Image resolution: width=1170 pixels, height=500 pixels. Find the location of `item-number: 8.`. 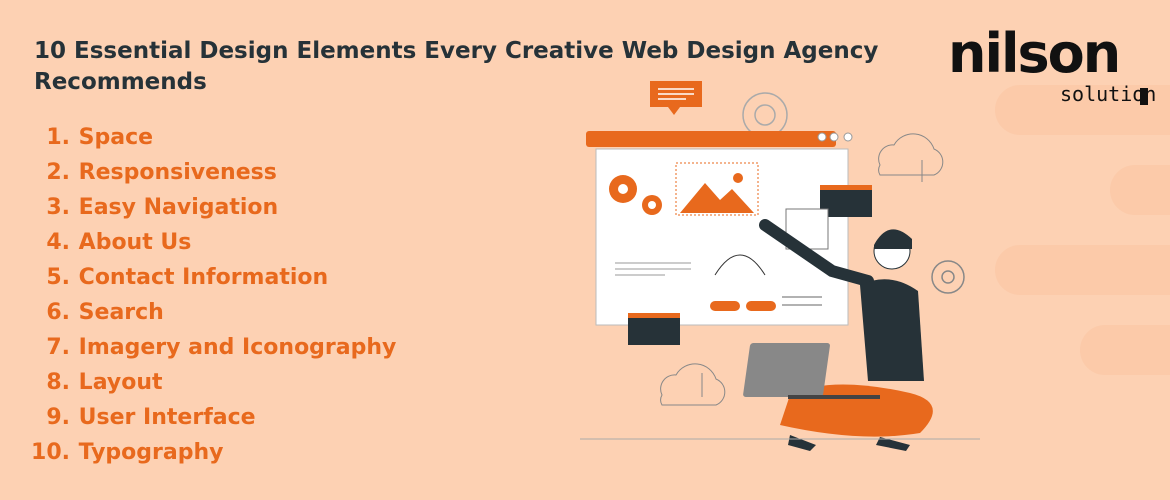

item-number: 8. is located at coordinates (58, 382).